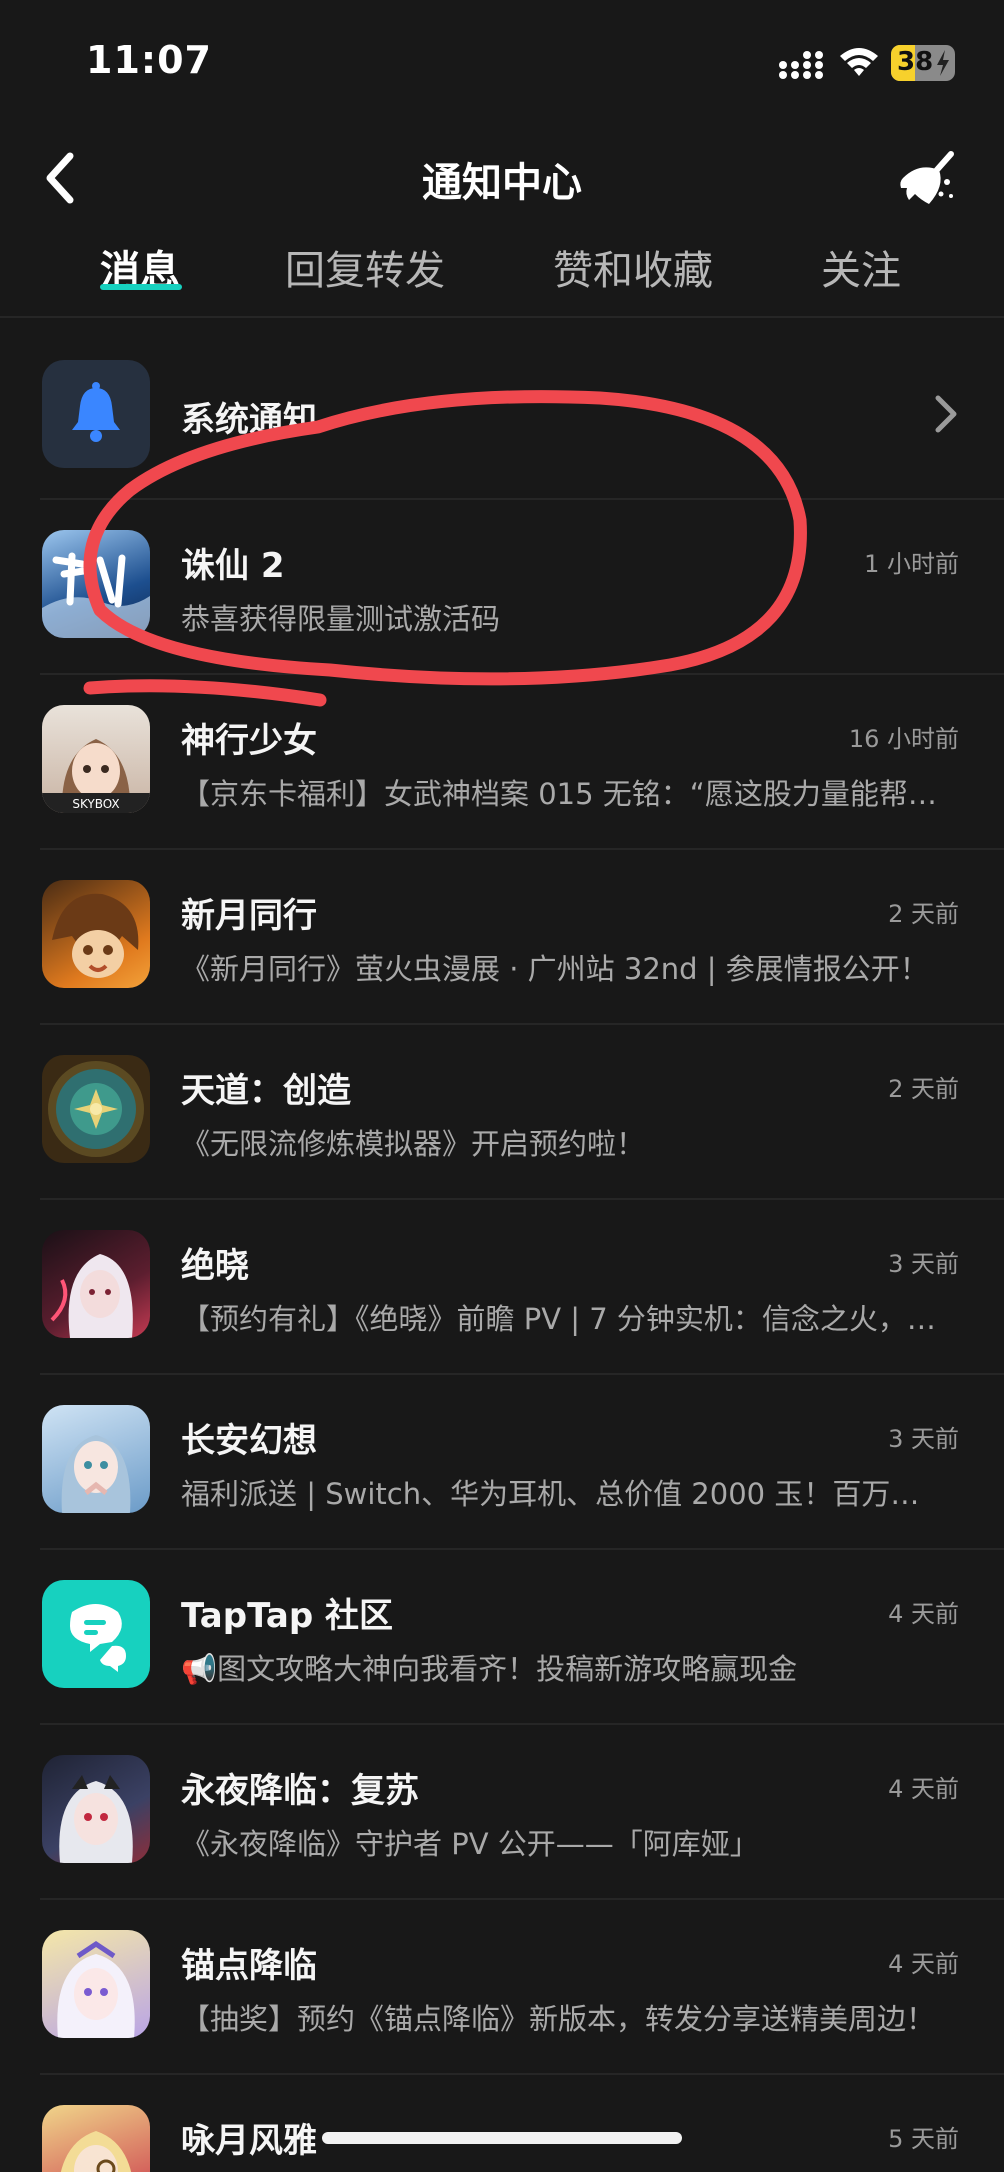 The height and width of the screenshot is (2172, 1004). What do you see at coordinates (502, 183) in the screenshot?
I see `page-title: 通知中心` at bounding box center [502, 183].